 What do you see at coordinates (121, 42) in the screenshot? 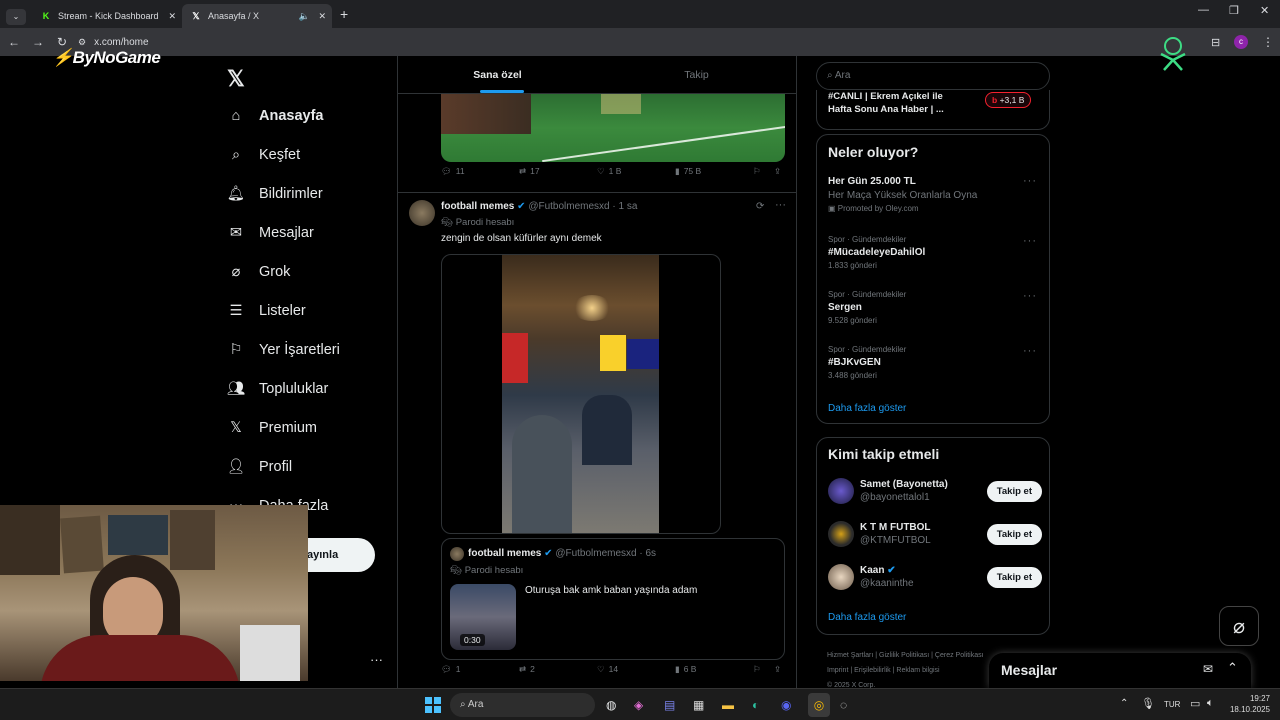
I see `url-text: x.com/home` at bounding box center [121, 42].